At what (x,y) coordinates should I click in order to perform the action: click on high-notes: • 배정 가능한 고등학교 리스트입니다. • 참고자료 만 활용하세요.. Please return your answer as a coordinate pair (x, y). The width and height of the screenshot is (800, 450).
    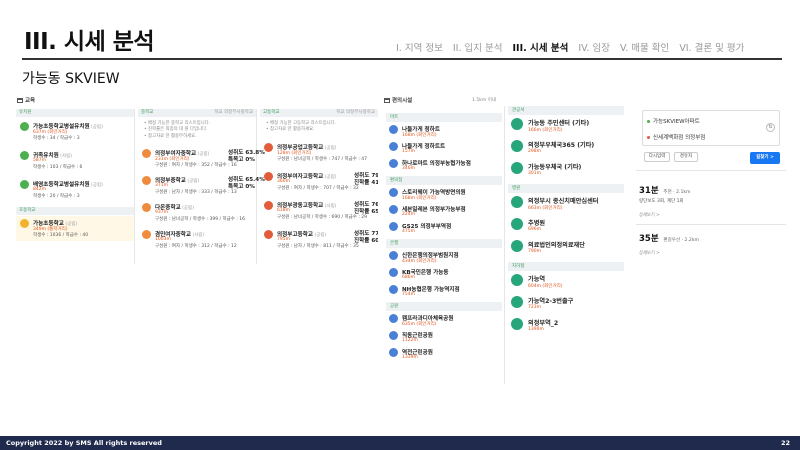
    Looking at the image, I should click on (301, 127).